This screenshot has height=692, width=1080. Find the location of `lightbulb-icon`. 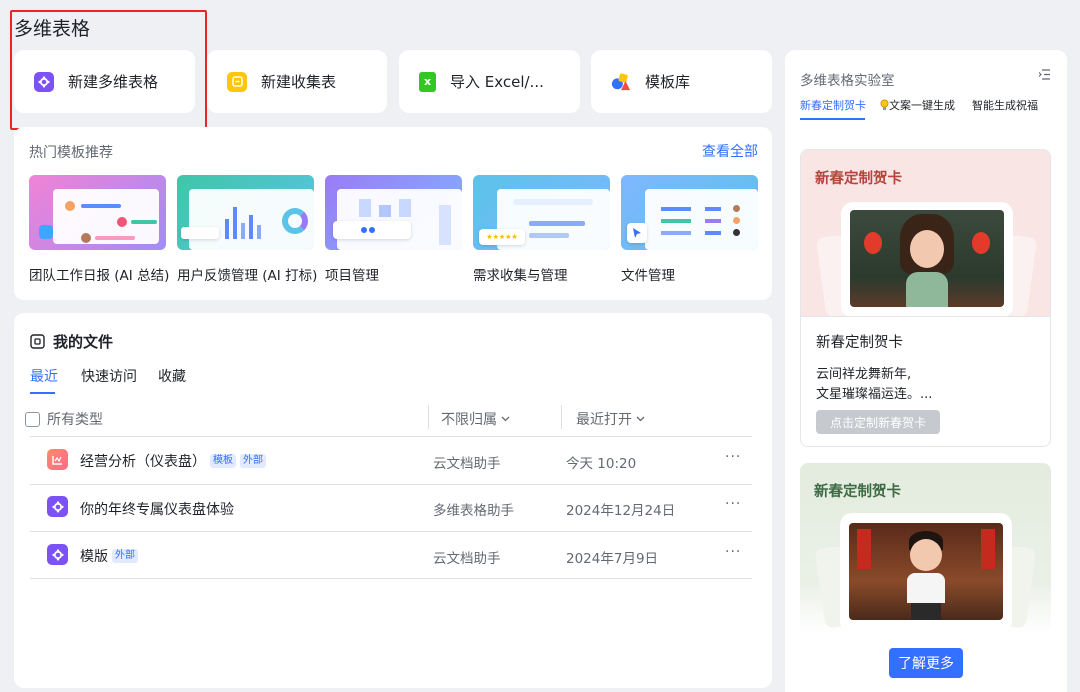

lightbulb-icon is located at coordinates (884, 104).